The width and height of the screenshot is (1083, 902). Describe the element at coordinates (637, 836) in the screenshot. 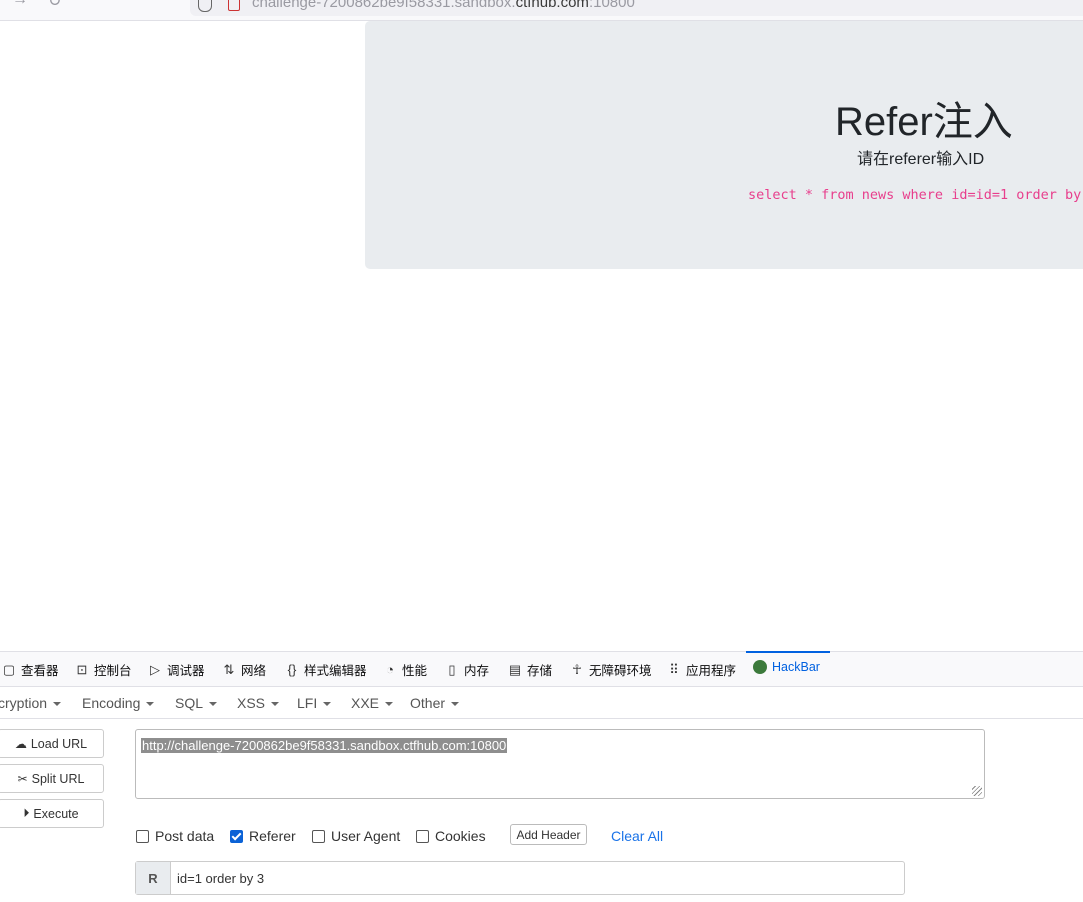

I see `clear-all-link: Clear All` at that location.